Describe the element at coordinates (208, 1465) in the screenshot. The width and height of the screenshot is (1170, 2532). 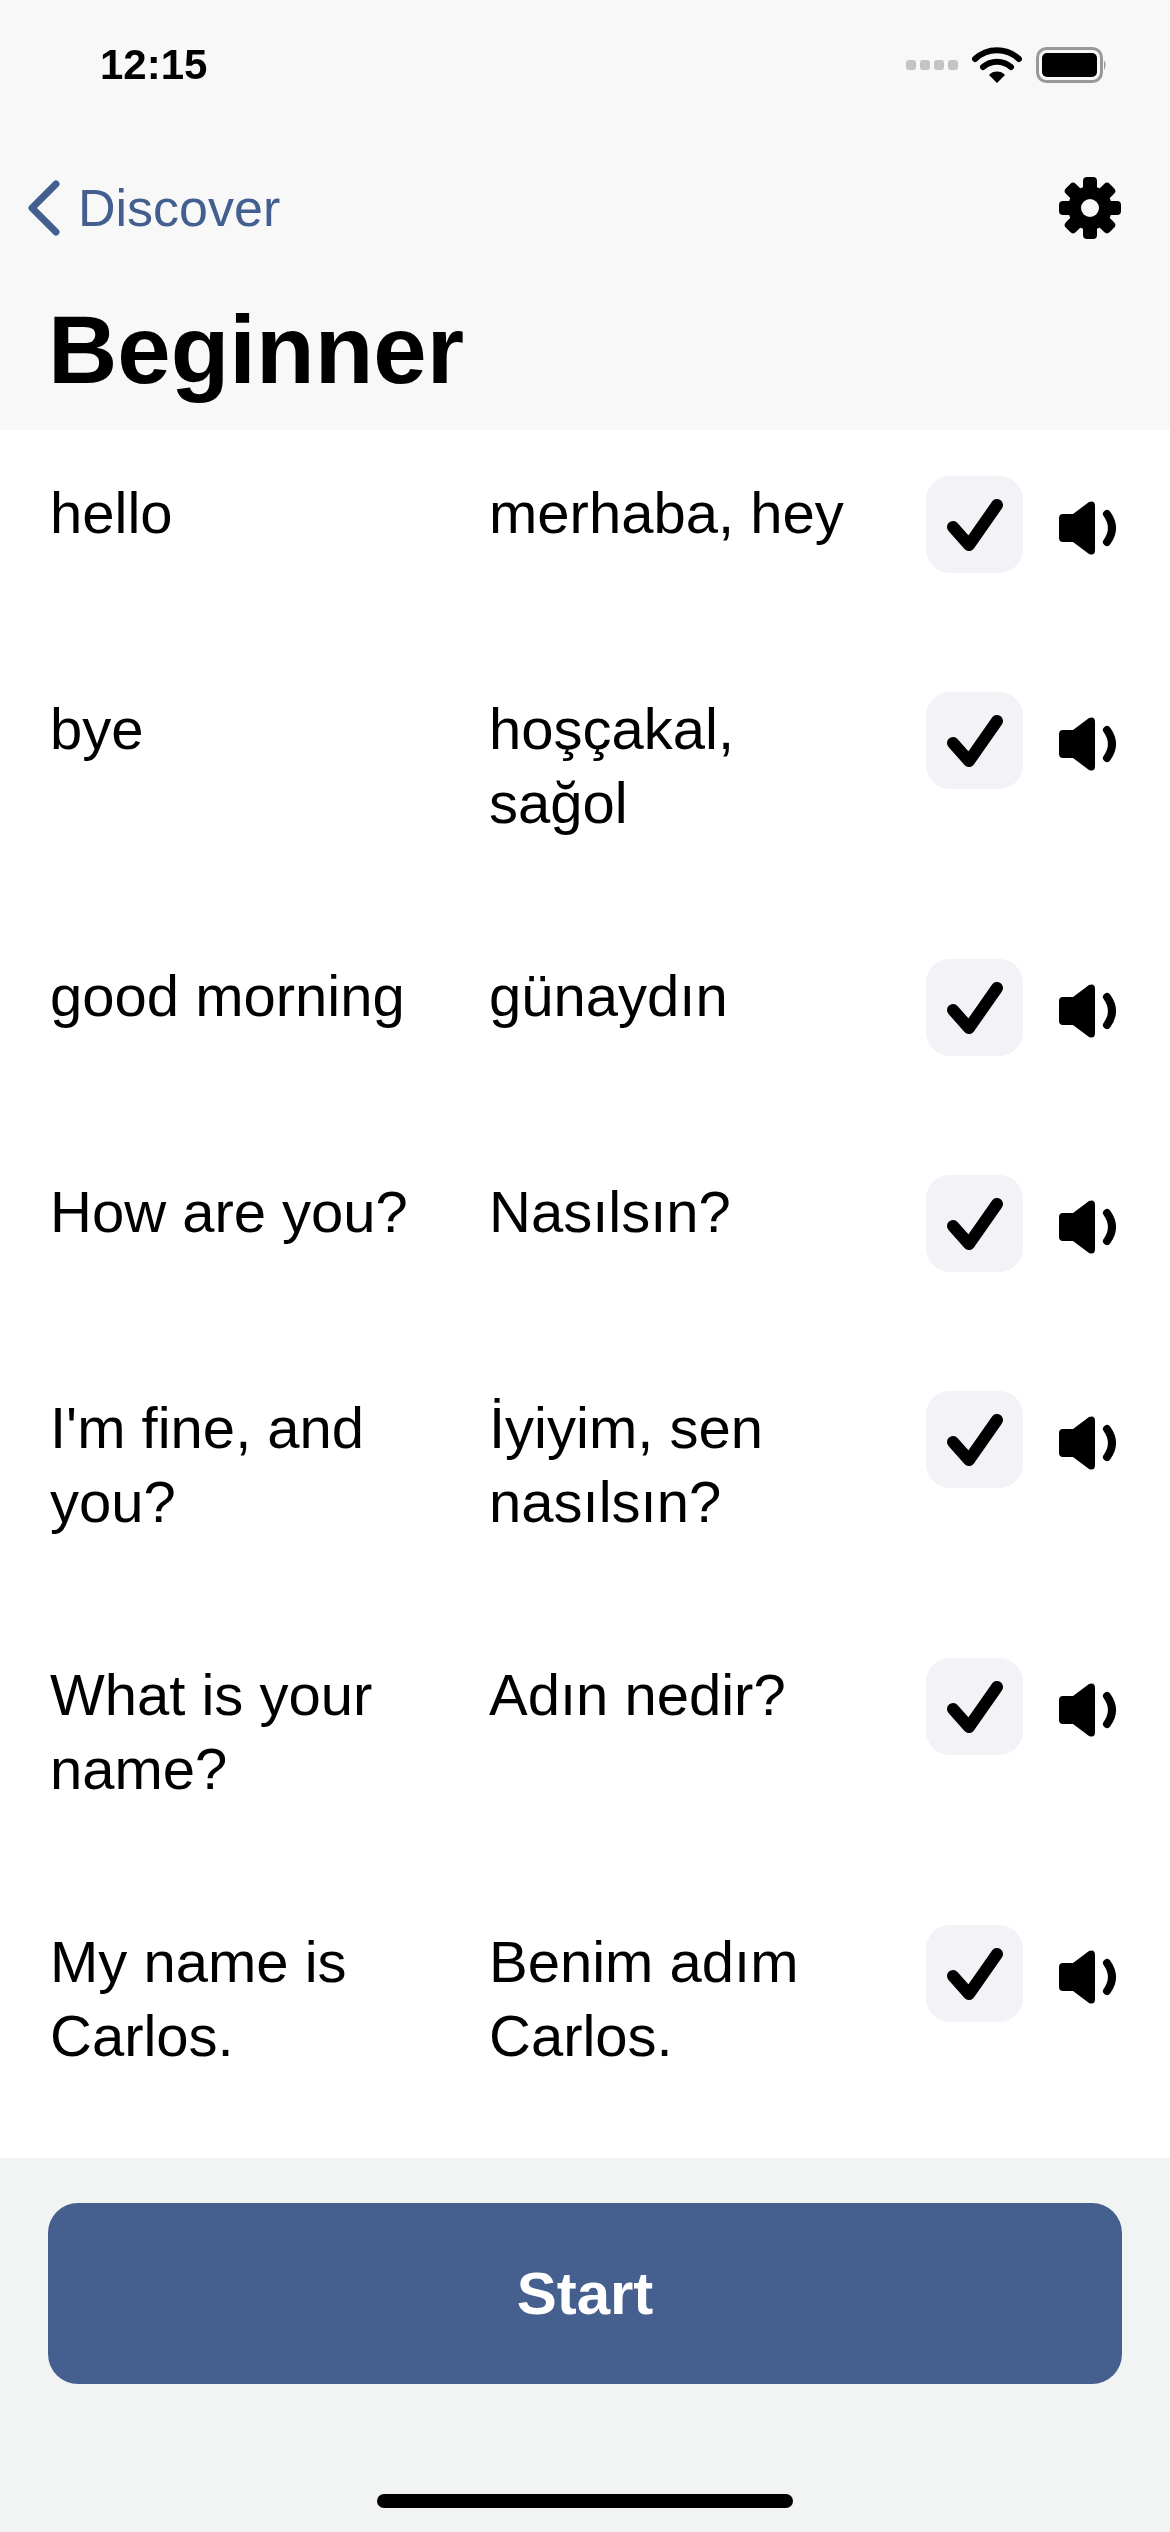
I see `phrase-text: I'm fine, and you?` at that location.